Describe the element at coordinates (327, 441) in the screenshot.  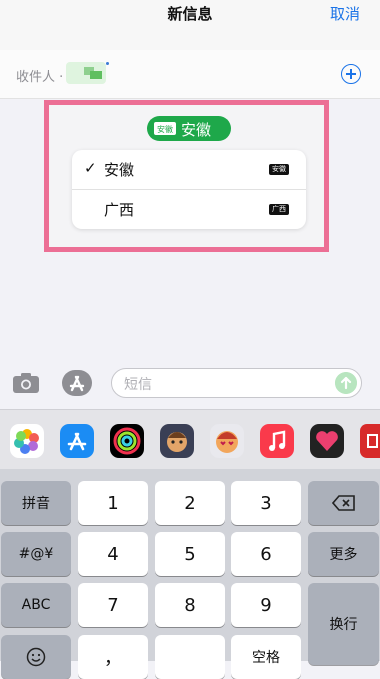
I see `digital-touch-app-icon` at that location.